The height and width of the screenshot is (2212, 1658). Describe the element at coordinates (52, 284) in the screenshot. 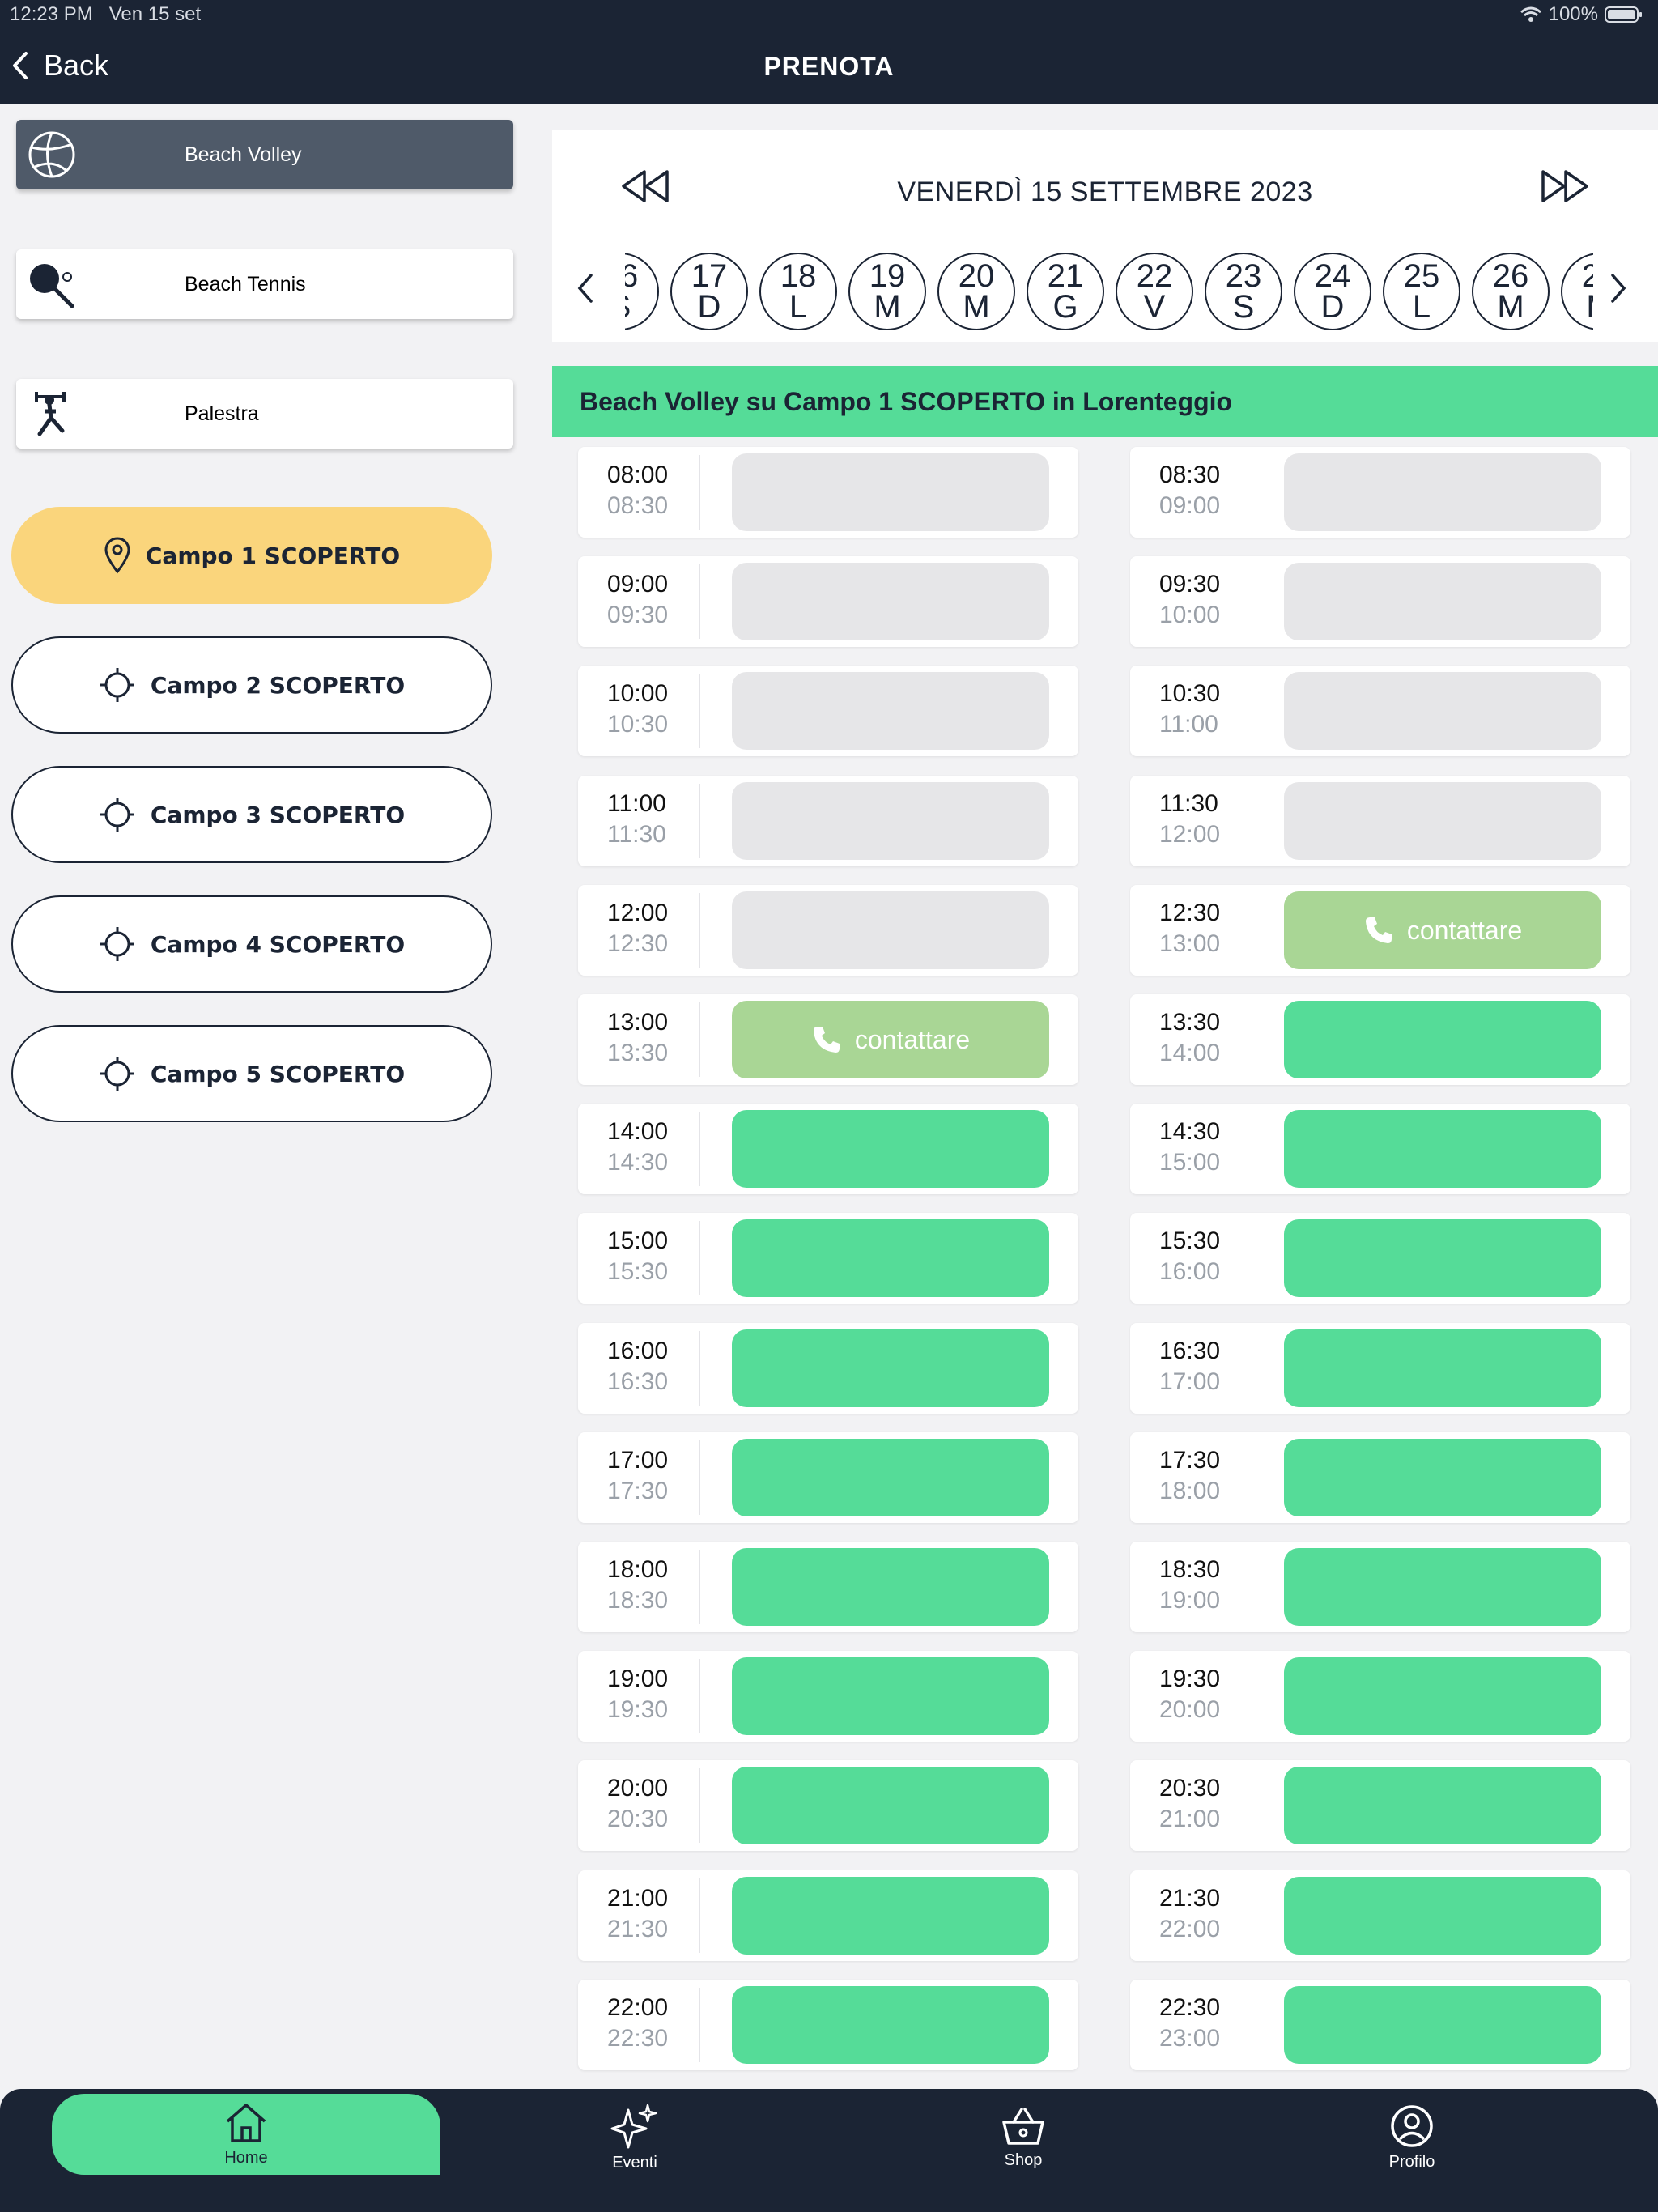

I see `racket-icon` at that location.